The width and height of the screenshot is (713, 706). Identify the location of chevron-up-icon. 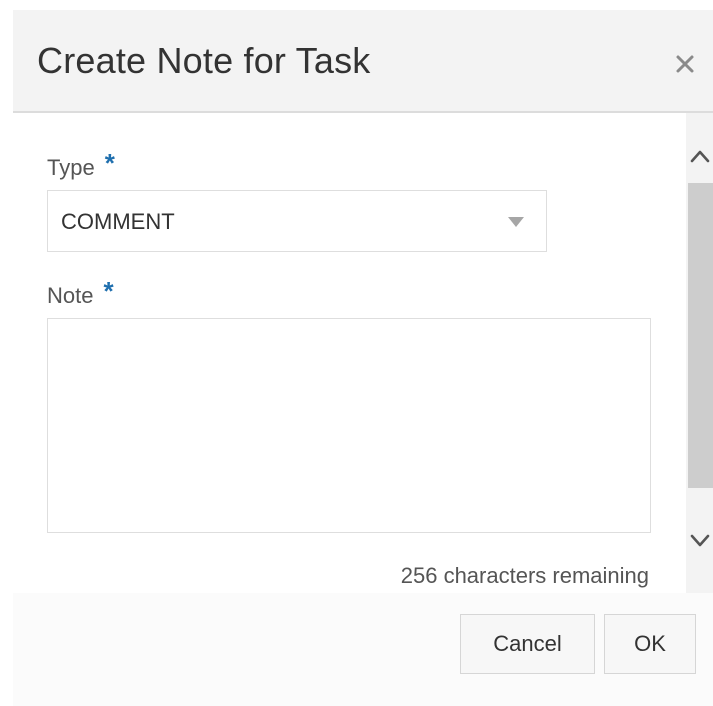
(700, 156).